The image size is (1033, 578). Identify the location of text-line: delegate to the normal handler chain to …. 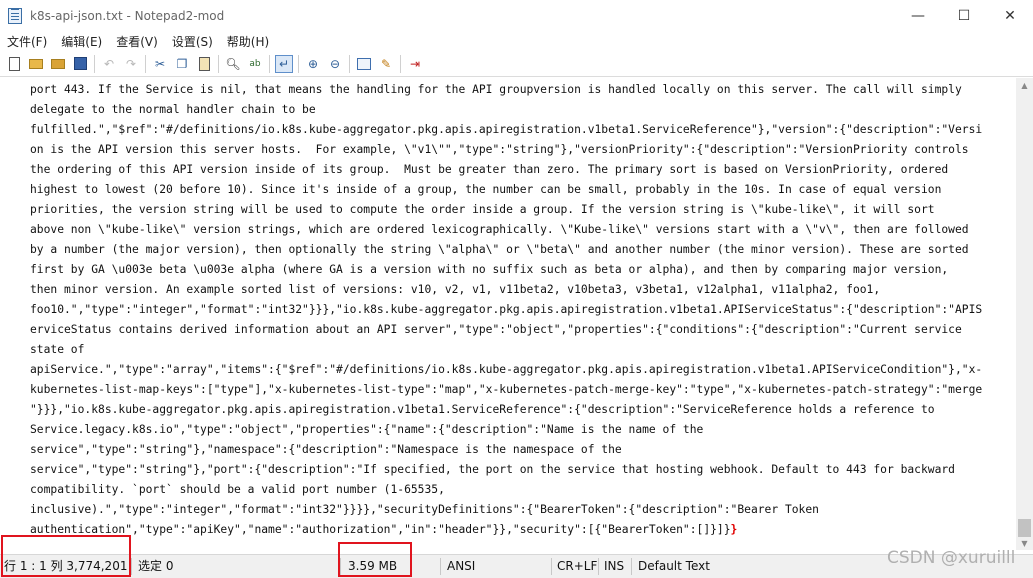
(173, 109).